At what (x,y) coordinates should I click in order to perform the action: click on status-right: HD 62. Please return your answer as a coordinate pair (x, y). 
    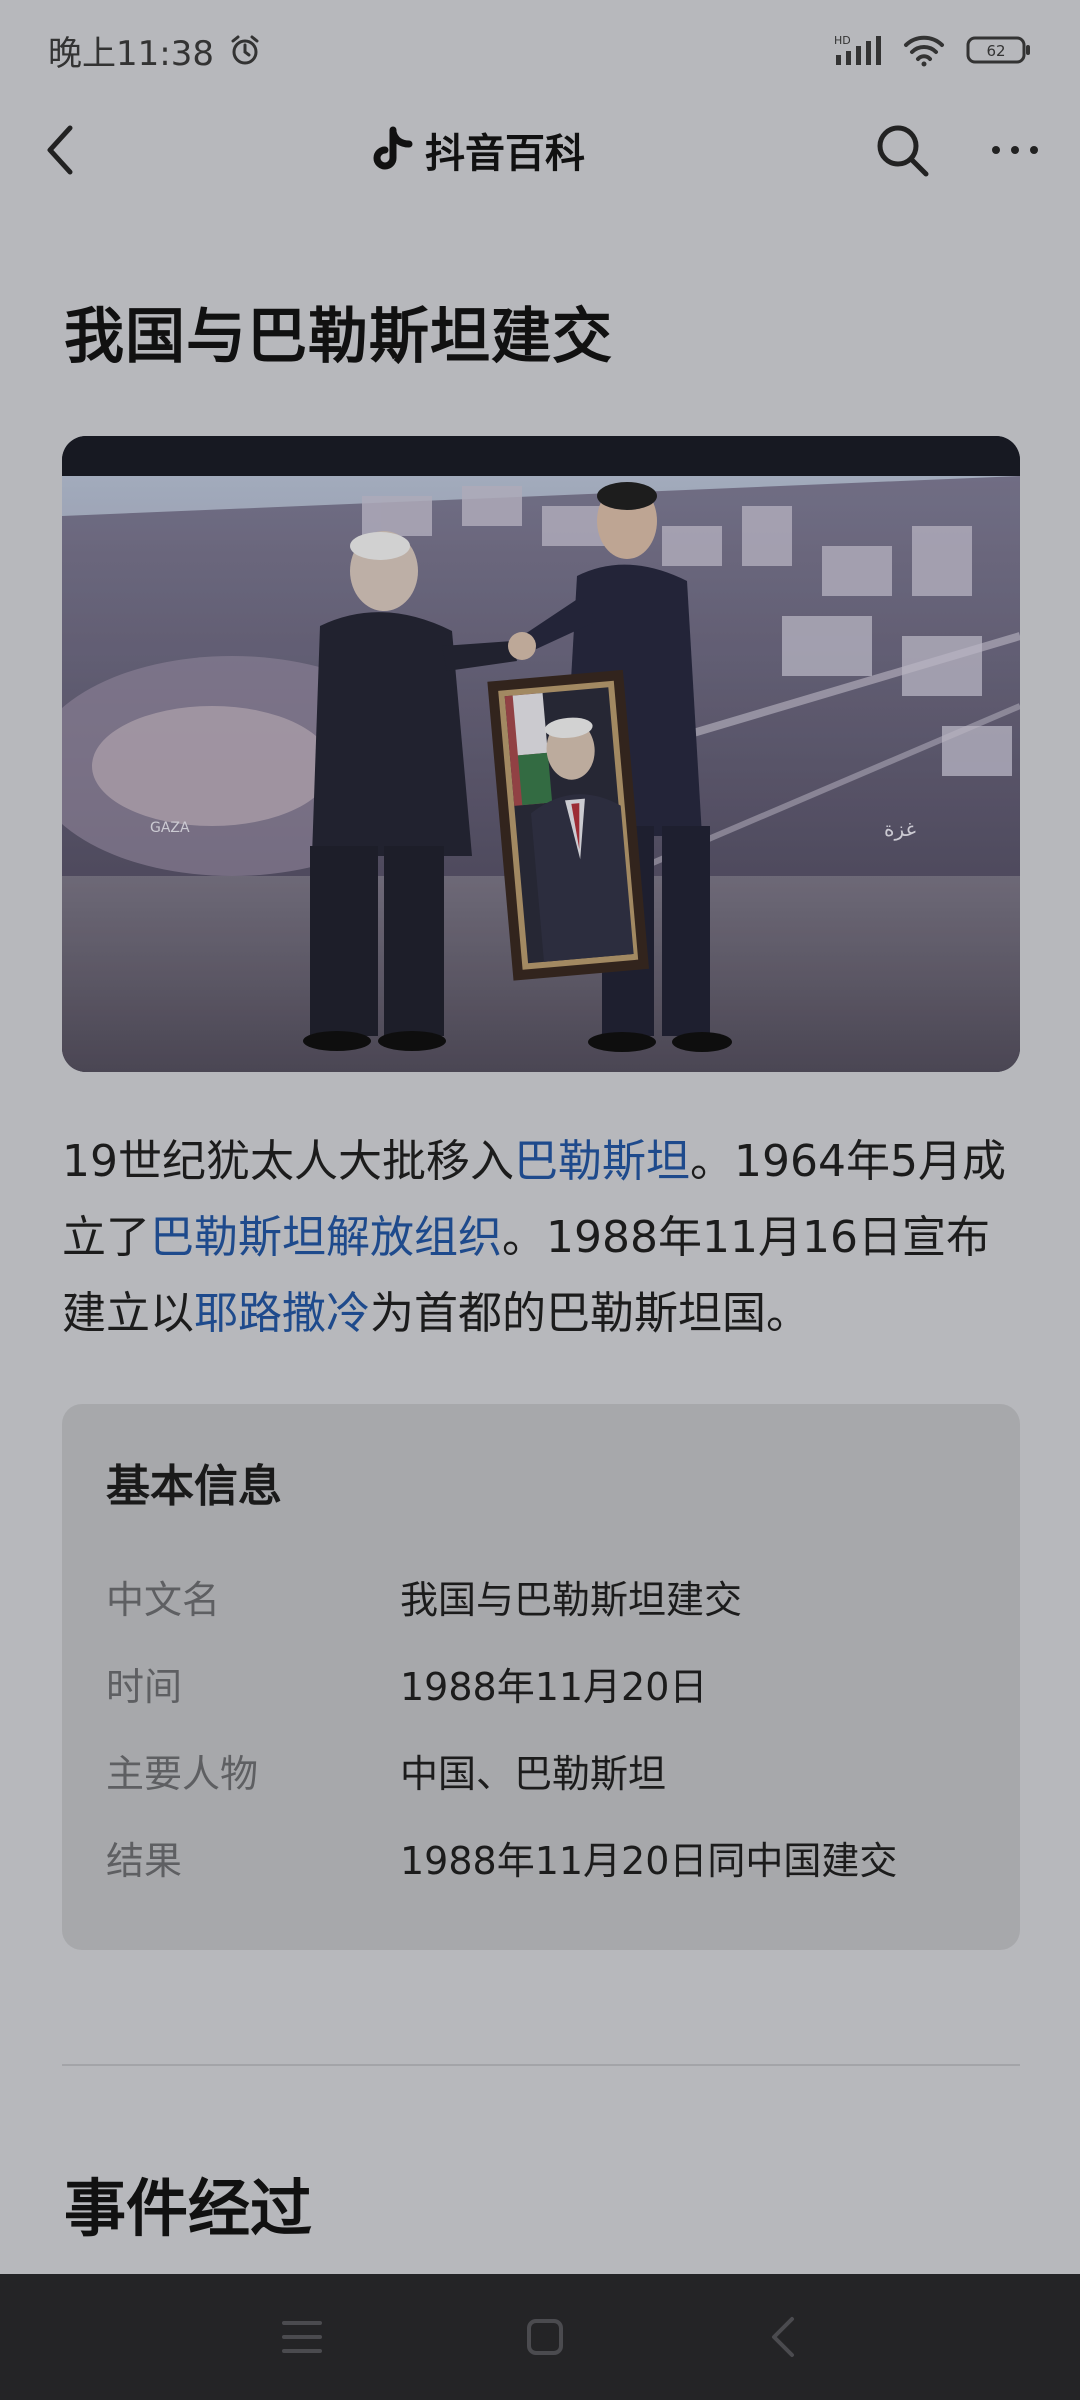
    Looking at the image, I should click on (933, 50).